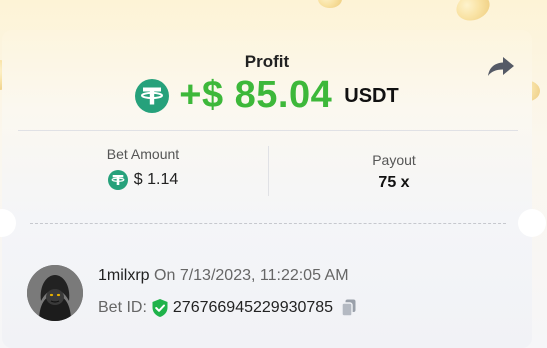  I want to click on bet-id-line: Bet ID: 276766945229930785, so click(228, 308).